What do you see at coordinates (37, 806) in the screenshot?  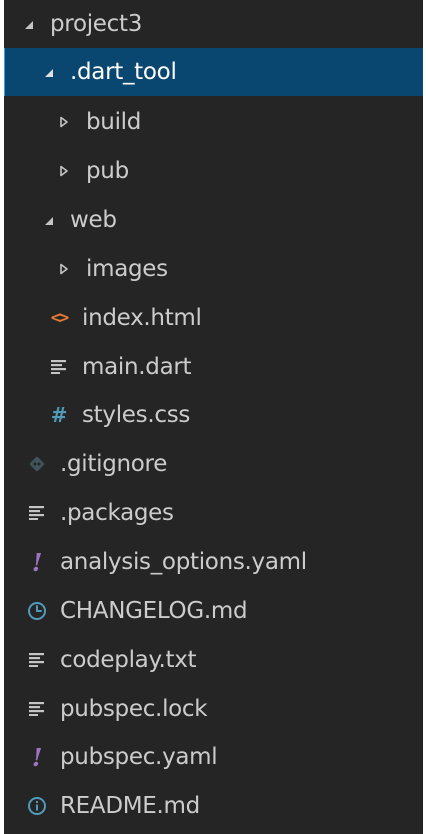 I see `info-icon` at bounding box center [37, 806].